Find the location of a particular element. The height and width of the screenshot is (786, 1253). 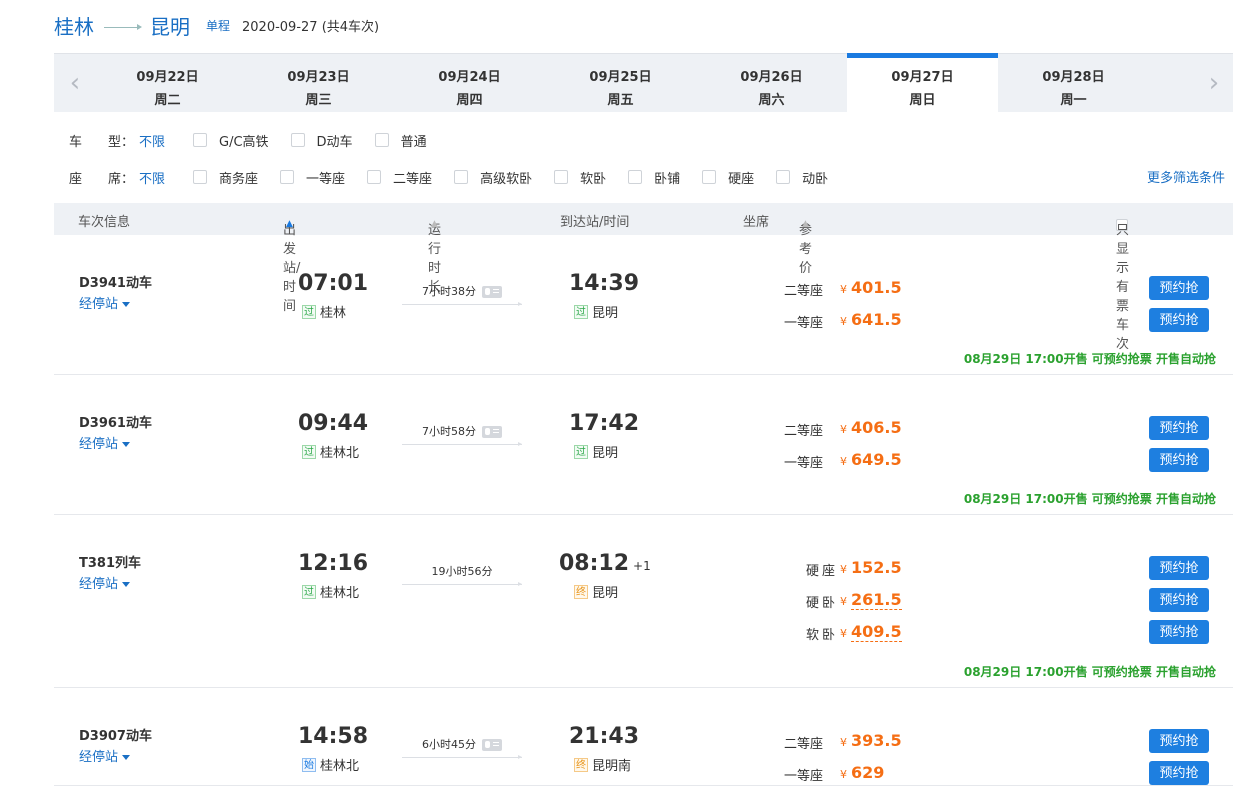

filter-option: 普通 is located at coordinates (400, 140).